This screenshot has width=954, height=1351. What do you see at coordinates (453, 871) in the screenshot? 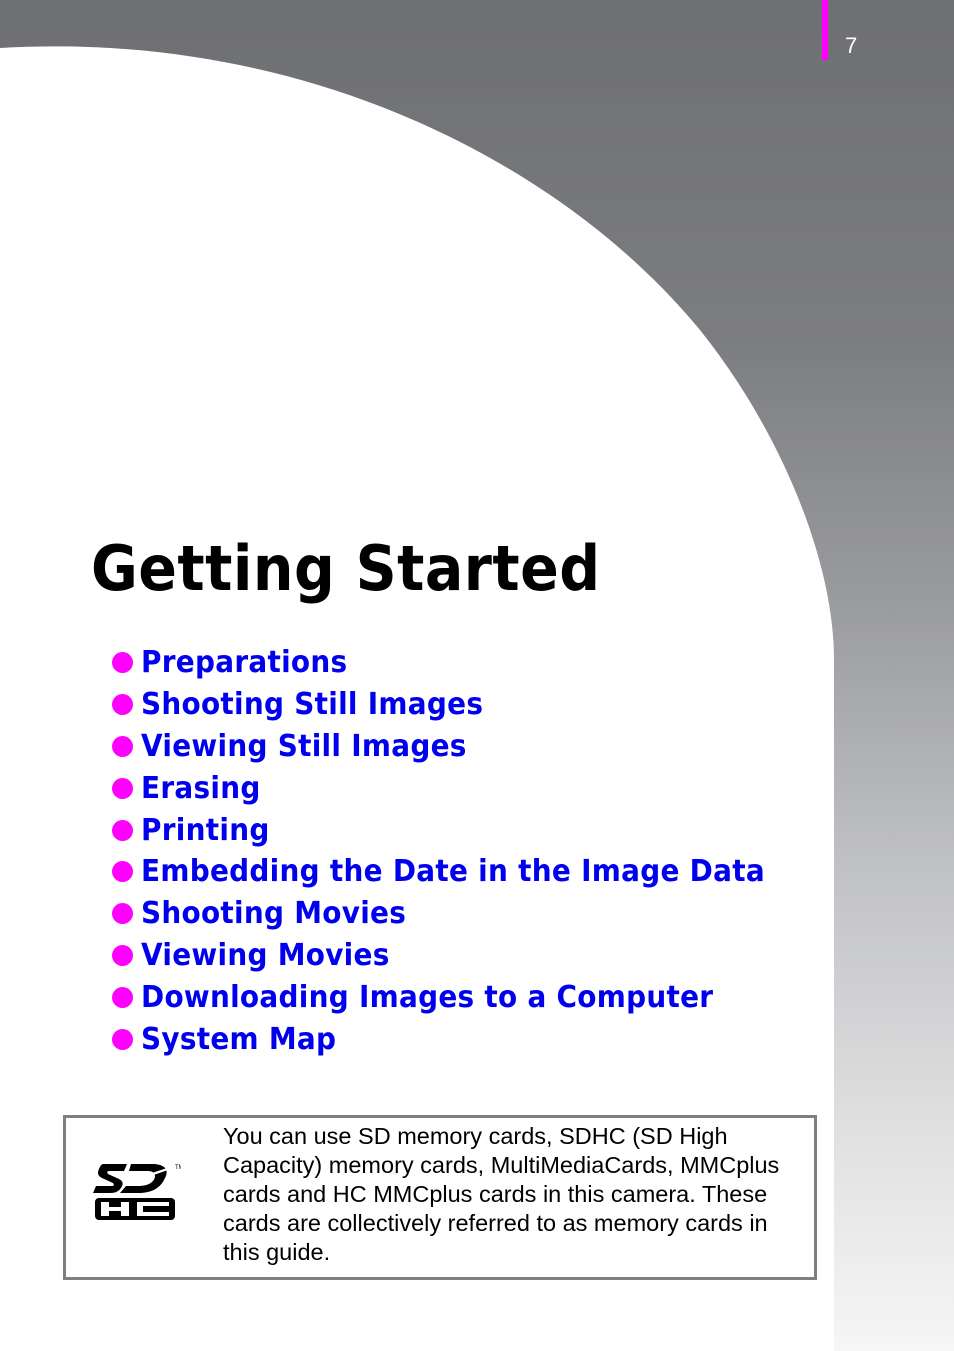
I see `section-link-embedding-date: Embedding the Date in the Image Data` at bounding box center [453, 871].